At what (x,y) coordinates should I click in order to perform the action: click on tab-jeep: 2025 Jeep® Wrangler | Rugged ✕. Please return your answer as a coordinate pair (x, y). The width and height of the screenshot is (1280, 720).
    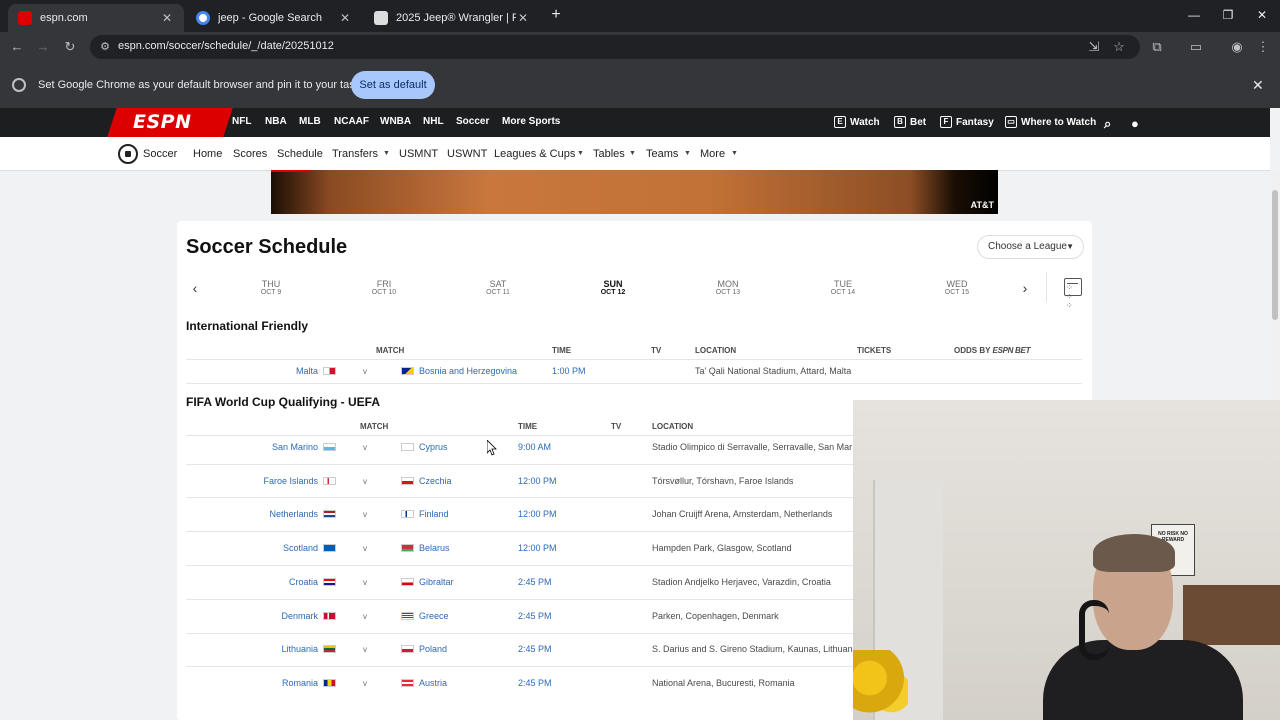
    Looking at the image, I should click on (452, 18).